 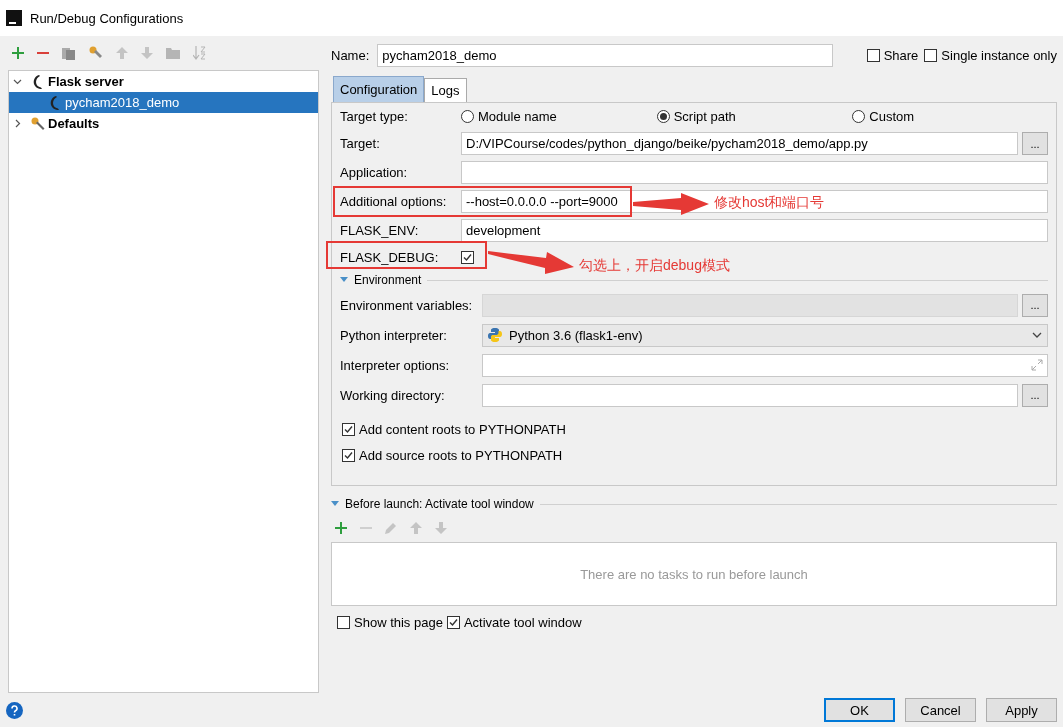 What do you see at coordinates (859, 710) in the screenshot?
I see `dialog-button: OK` at bounding box center [859, 710].